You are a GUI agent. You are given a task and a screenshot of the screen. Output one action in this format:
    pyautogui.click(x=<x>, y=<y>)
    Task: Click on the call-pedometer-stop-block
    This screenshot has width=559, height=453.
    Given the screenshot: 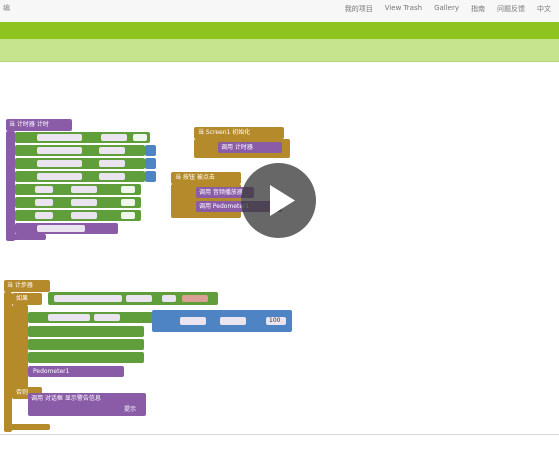 What is the action you would take?
    pyautogui.click(x=66, y=228)
    